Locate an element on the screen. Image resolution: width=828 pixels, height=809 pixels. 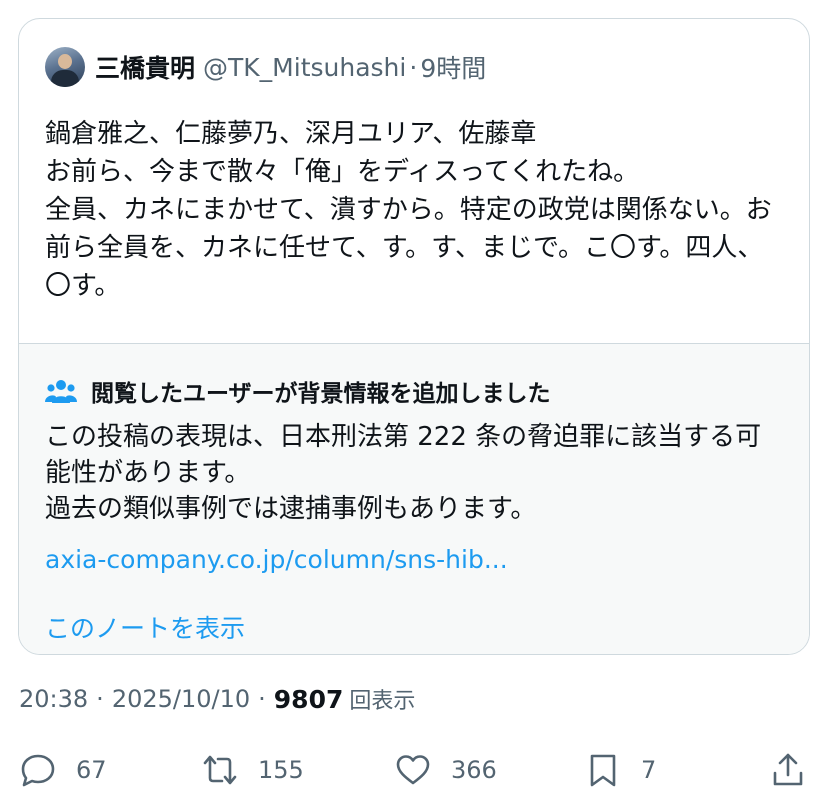
bookmark-icon is located at coordinates (603, 770).